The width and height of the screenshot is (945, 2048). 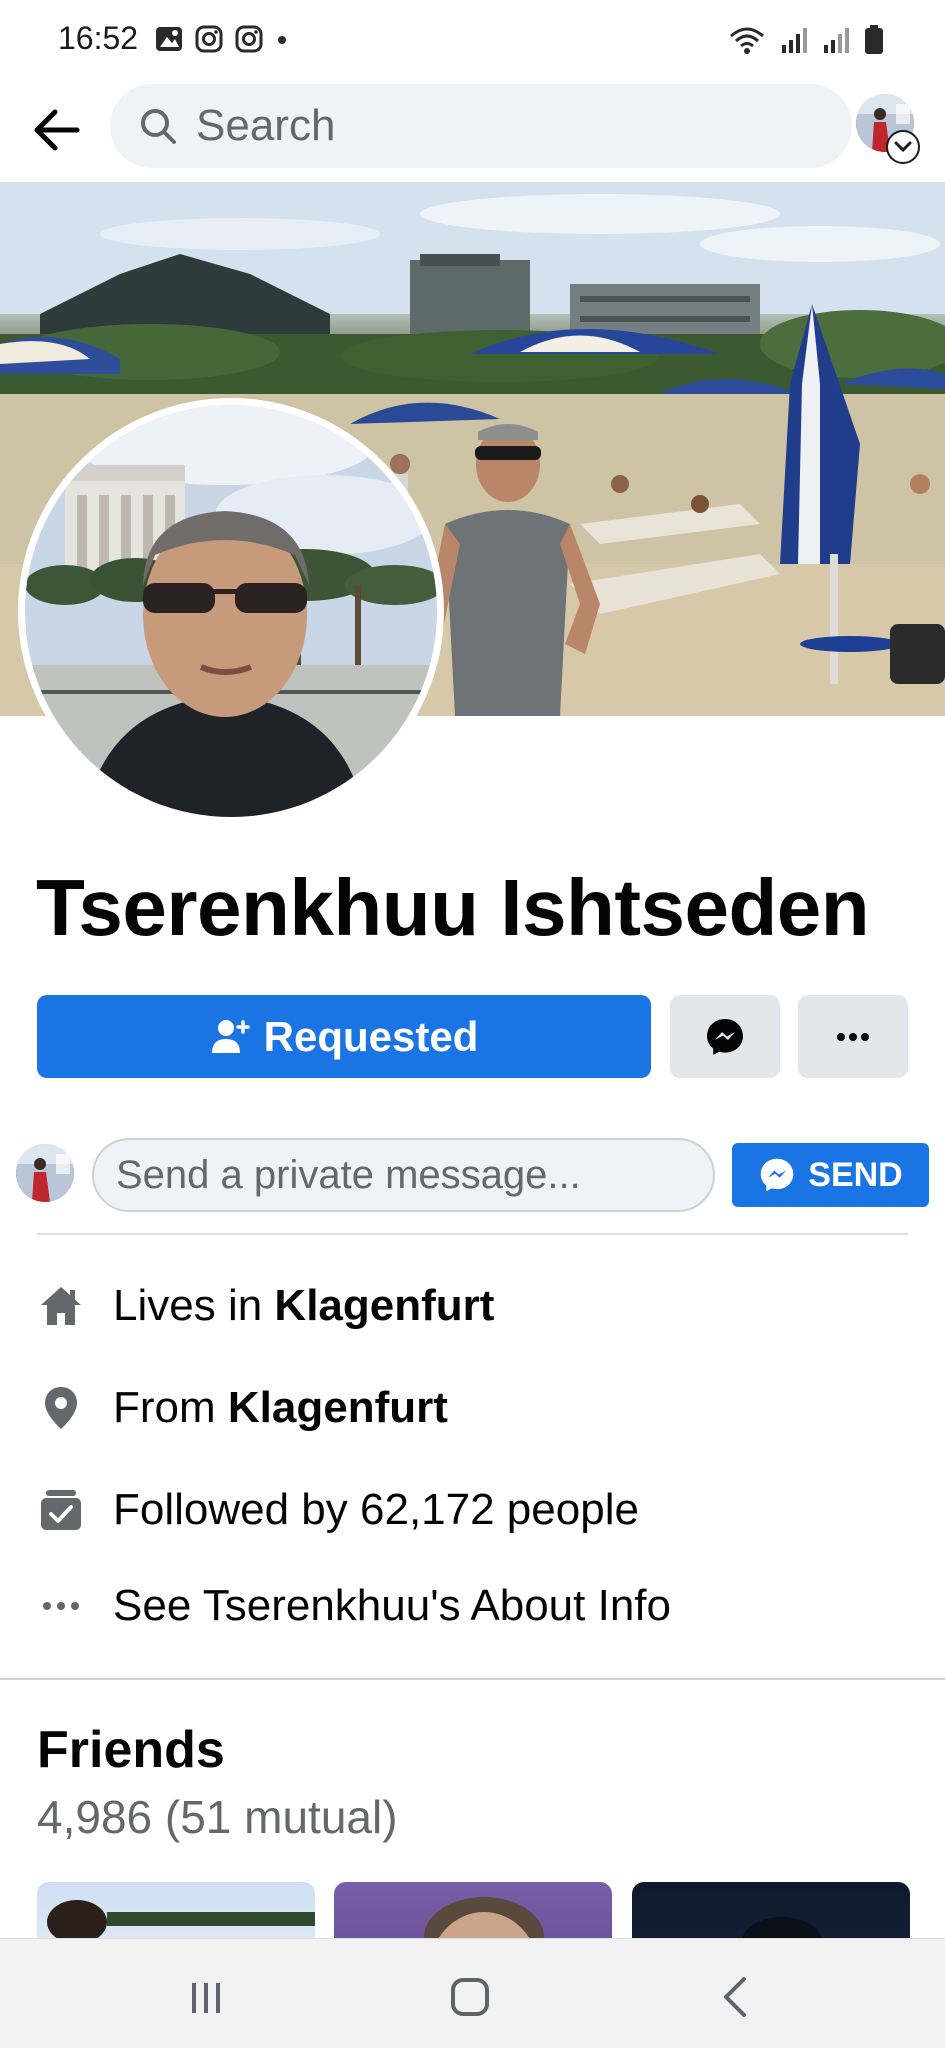 What do you see at coordinates (472, 1679) in the screenshot?
I see `section-divider` at bounding box center [472, 1679].